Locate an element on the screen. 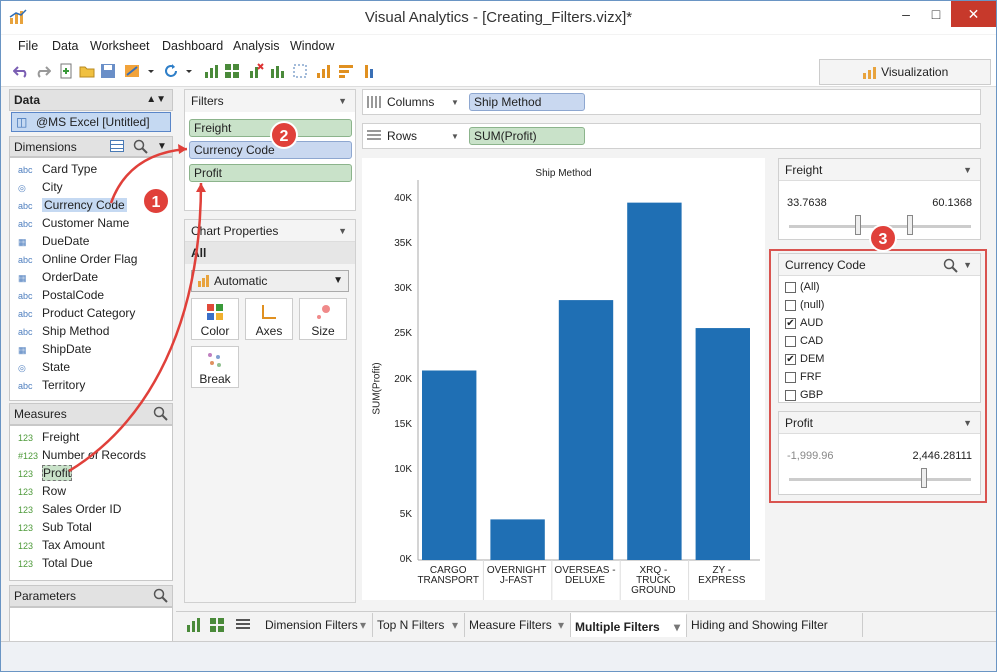 This screenshot has width=997, height=672. measure-field-sales-order-id: 123 Sales Order ID is located at coordinates (69, 509).